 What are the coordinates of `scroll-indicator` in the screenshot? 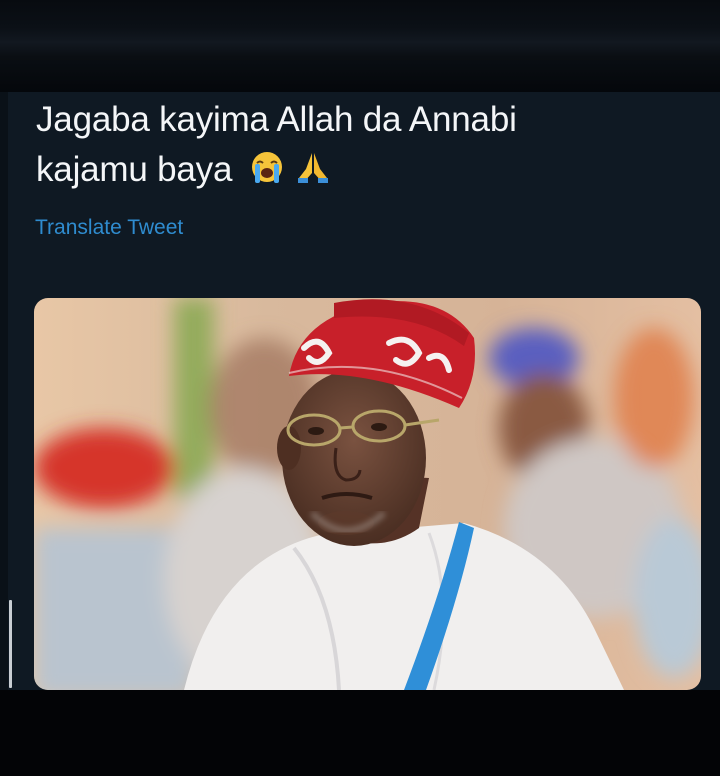 It's located at (10, 644).